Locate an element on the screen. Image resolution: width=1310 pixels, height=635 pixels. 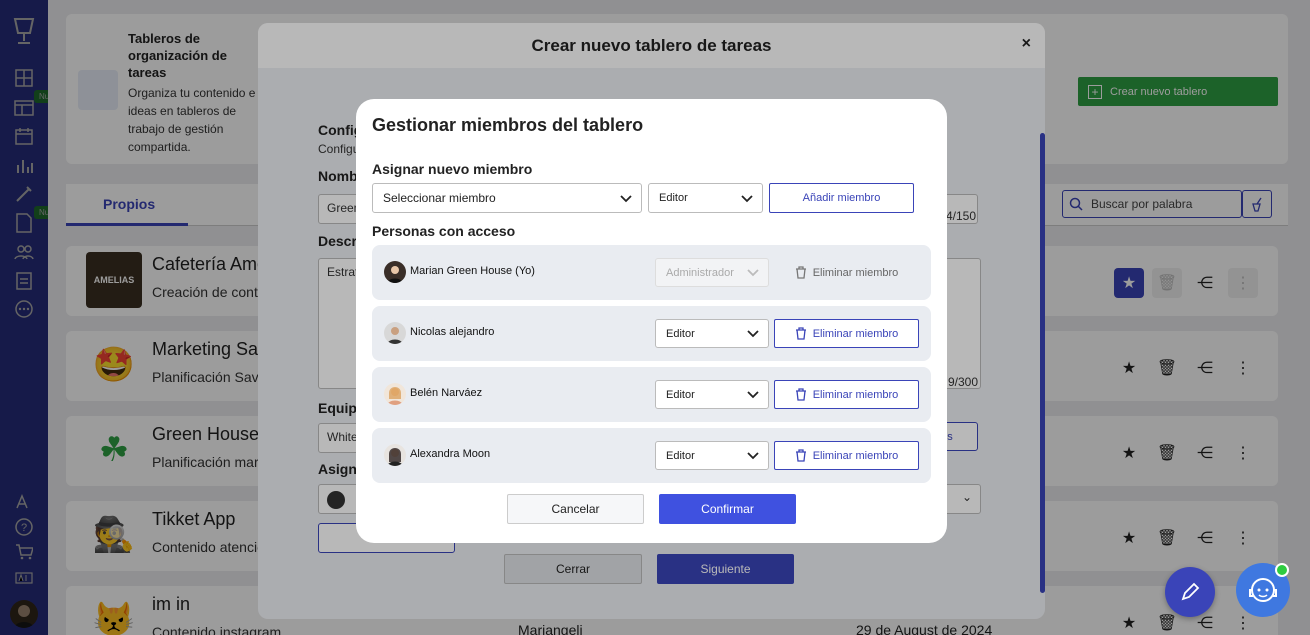
edit-fab is located at coordinates (1190, 592).